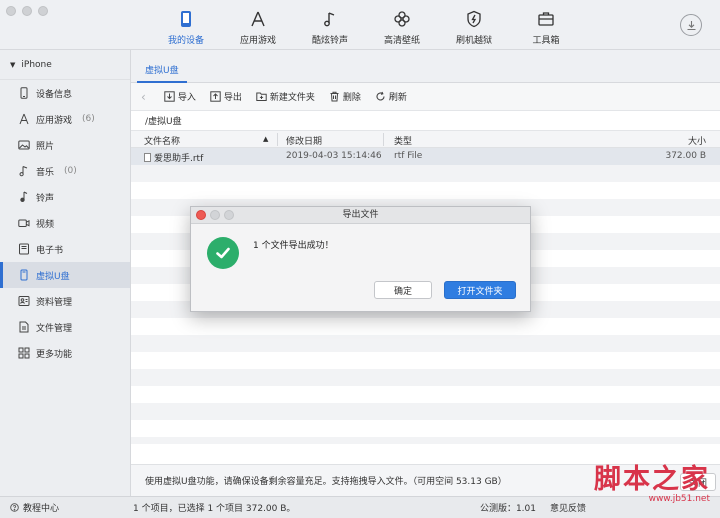 This screenshot has height=518, width=720. What do you see at coordinates (185, 41) in the screenshot?
I see `nav-label: 我的设备` at bounding box center [185, 41].